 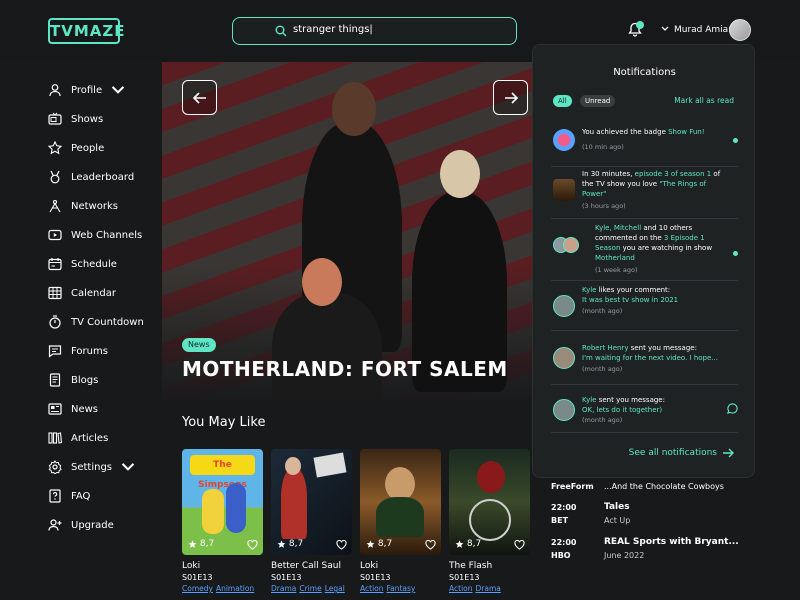 I want to click on hero-next-button, so click(x=510, y=97).